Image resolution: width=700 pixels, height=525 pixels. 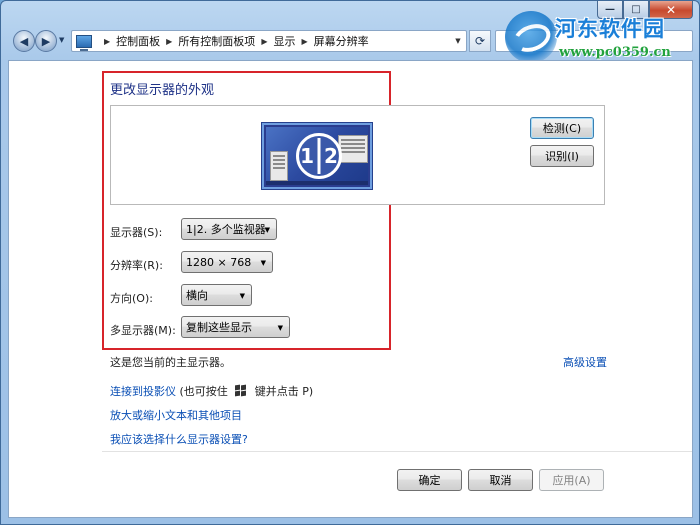 What do you see at coordinates (397, 451) in the screenshot?
I see `footer-divider` at bounding box center [397, 451].